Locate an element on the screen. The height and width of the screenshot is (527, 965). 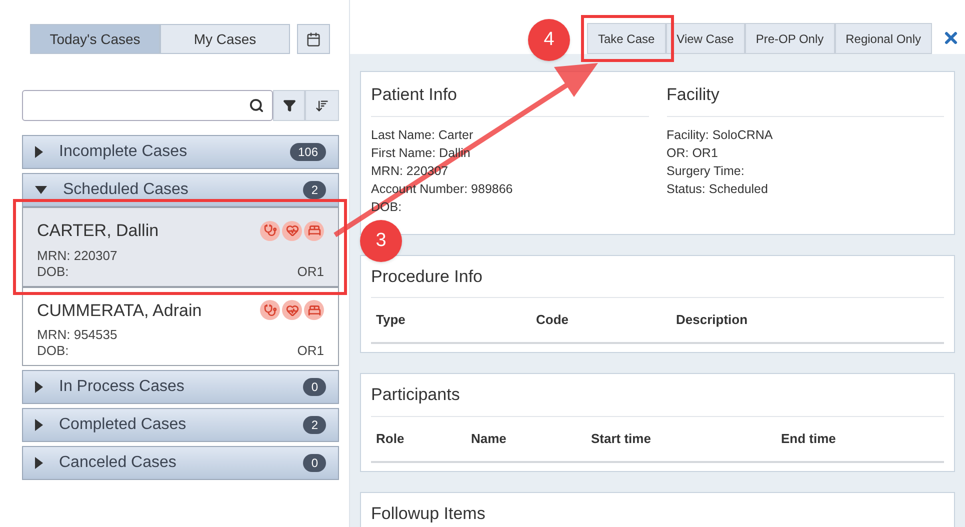
info-line: Status: Scheduled is located at coordinates (717, 189).